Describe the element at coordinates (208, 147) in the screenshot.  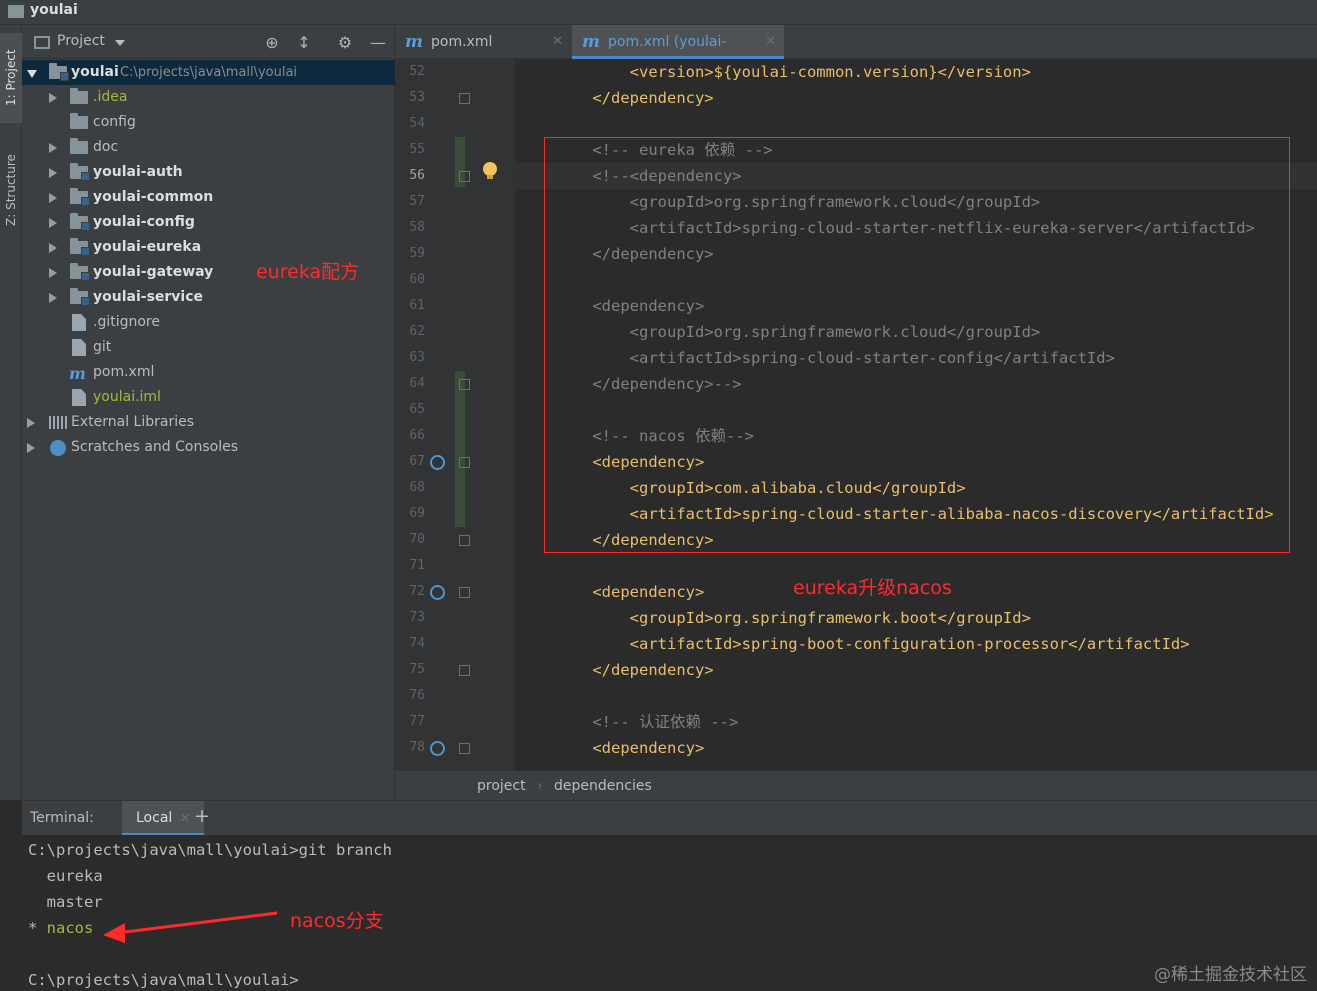
I see `tree-row: doc` at that location.